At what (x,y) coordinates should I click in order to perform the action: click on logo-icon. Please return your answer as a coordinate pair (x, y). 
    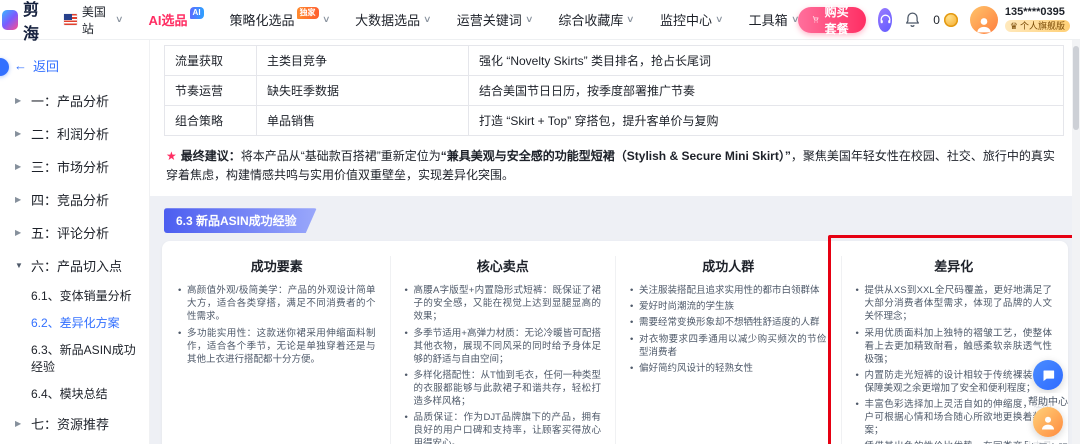
    Looking at the image, I should click on (10, 19).